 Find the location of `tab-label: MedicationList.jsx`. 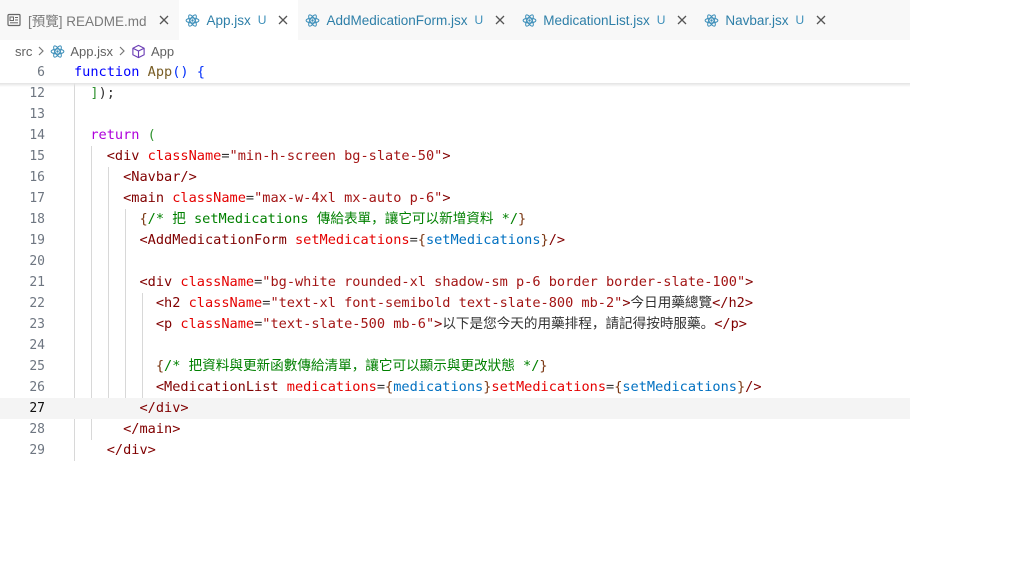

tab-label: MedicationList.jsx is located at coordinates (596, 20).